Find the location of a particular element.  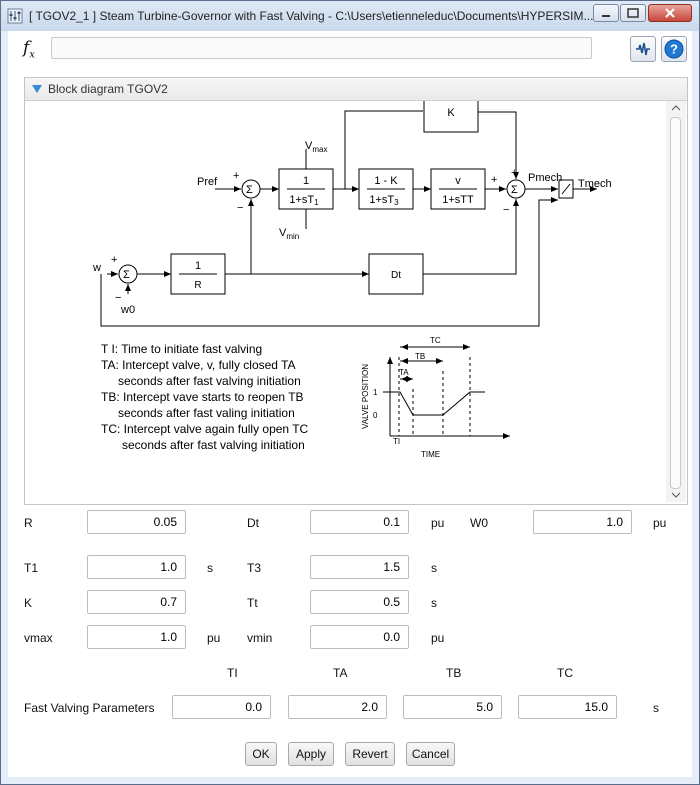

vmin-input is located at coordinates (359, 637).